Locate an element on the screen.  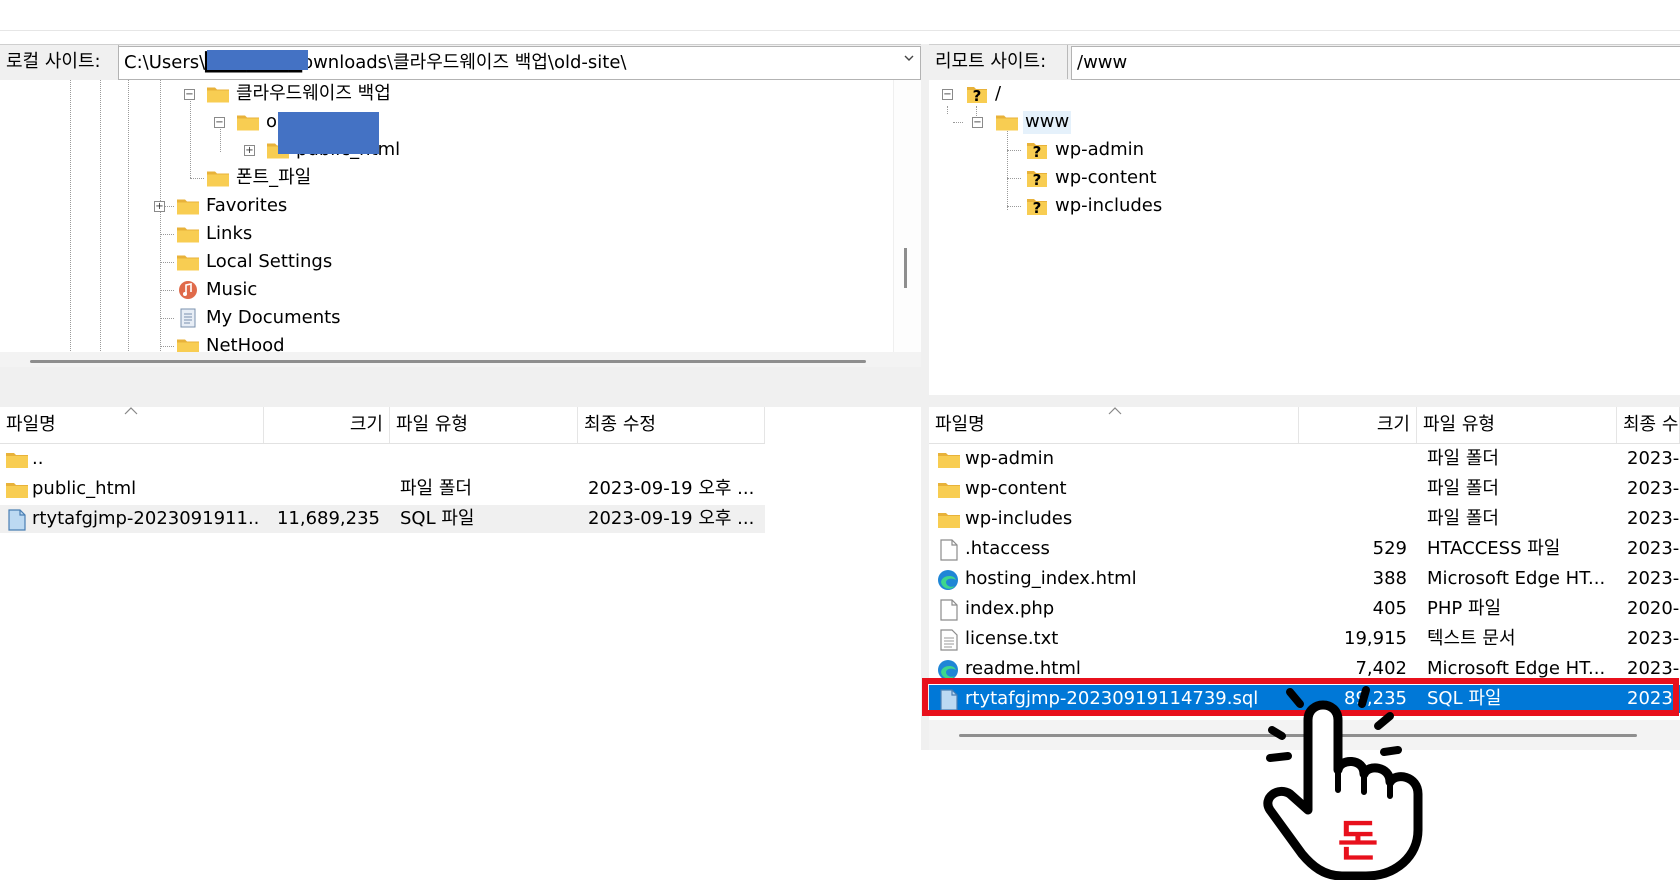
tree-item-label: Links is located at coordinates (229, 233).